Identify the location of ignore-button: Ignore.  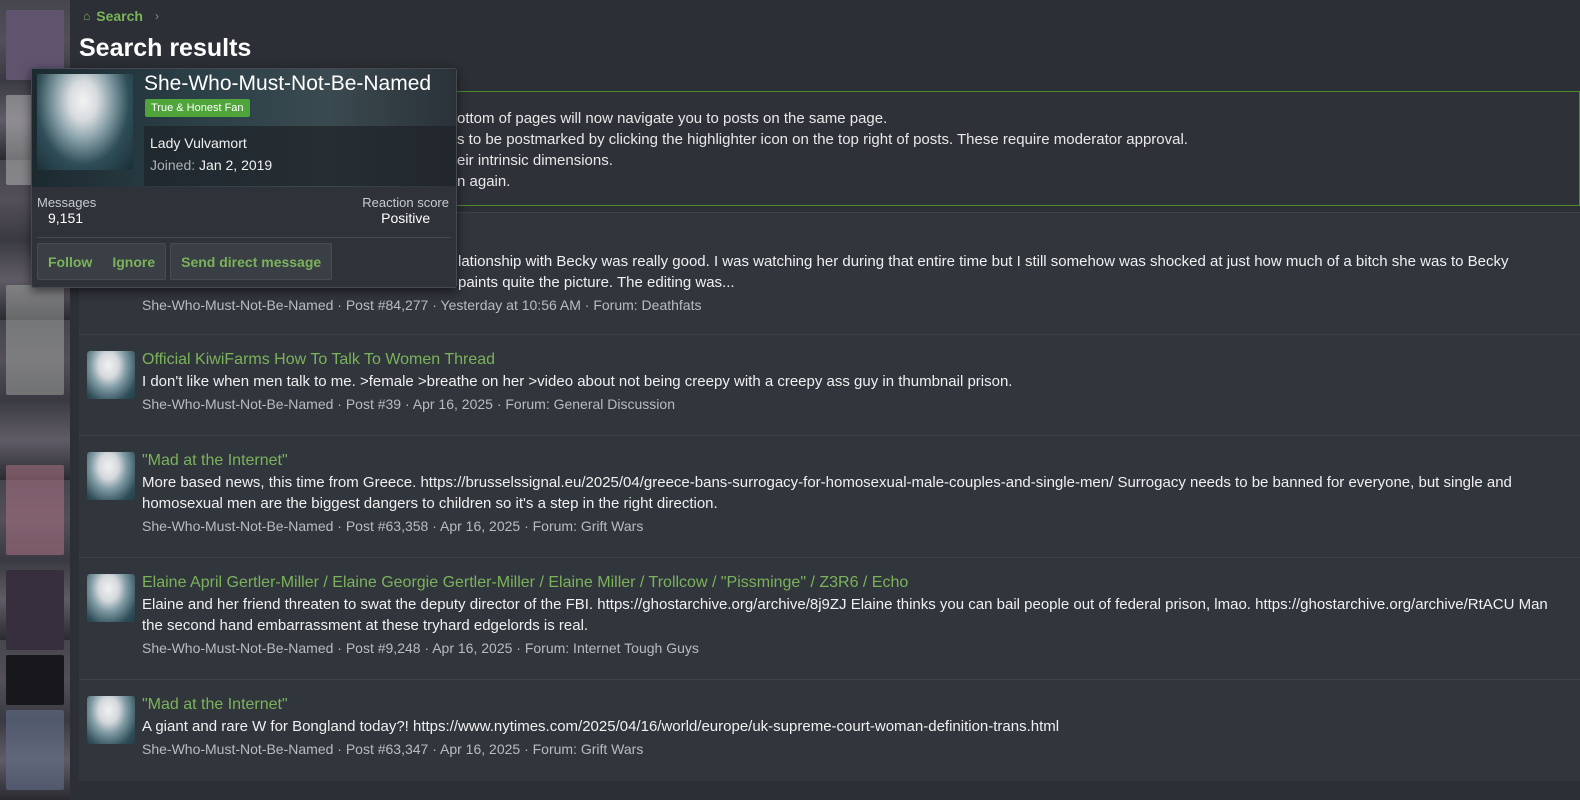
(133, 262).